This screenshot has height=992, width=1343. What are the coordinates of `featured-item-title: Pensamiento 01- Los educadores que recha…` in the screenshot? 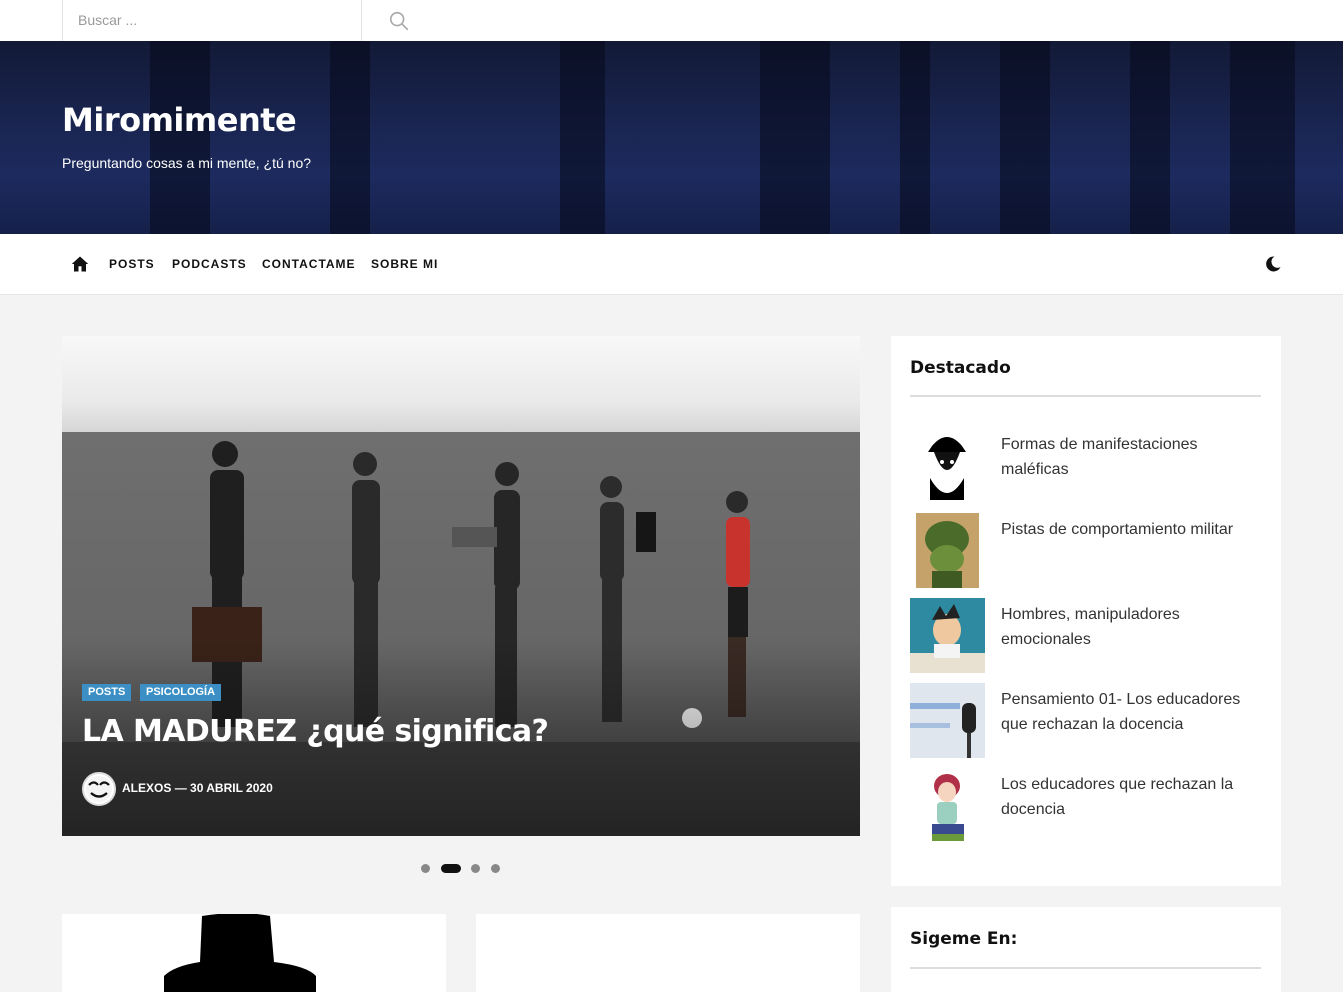 It's located at (1126, 712).